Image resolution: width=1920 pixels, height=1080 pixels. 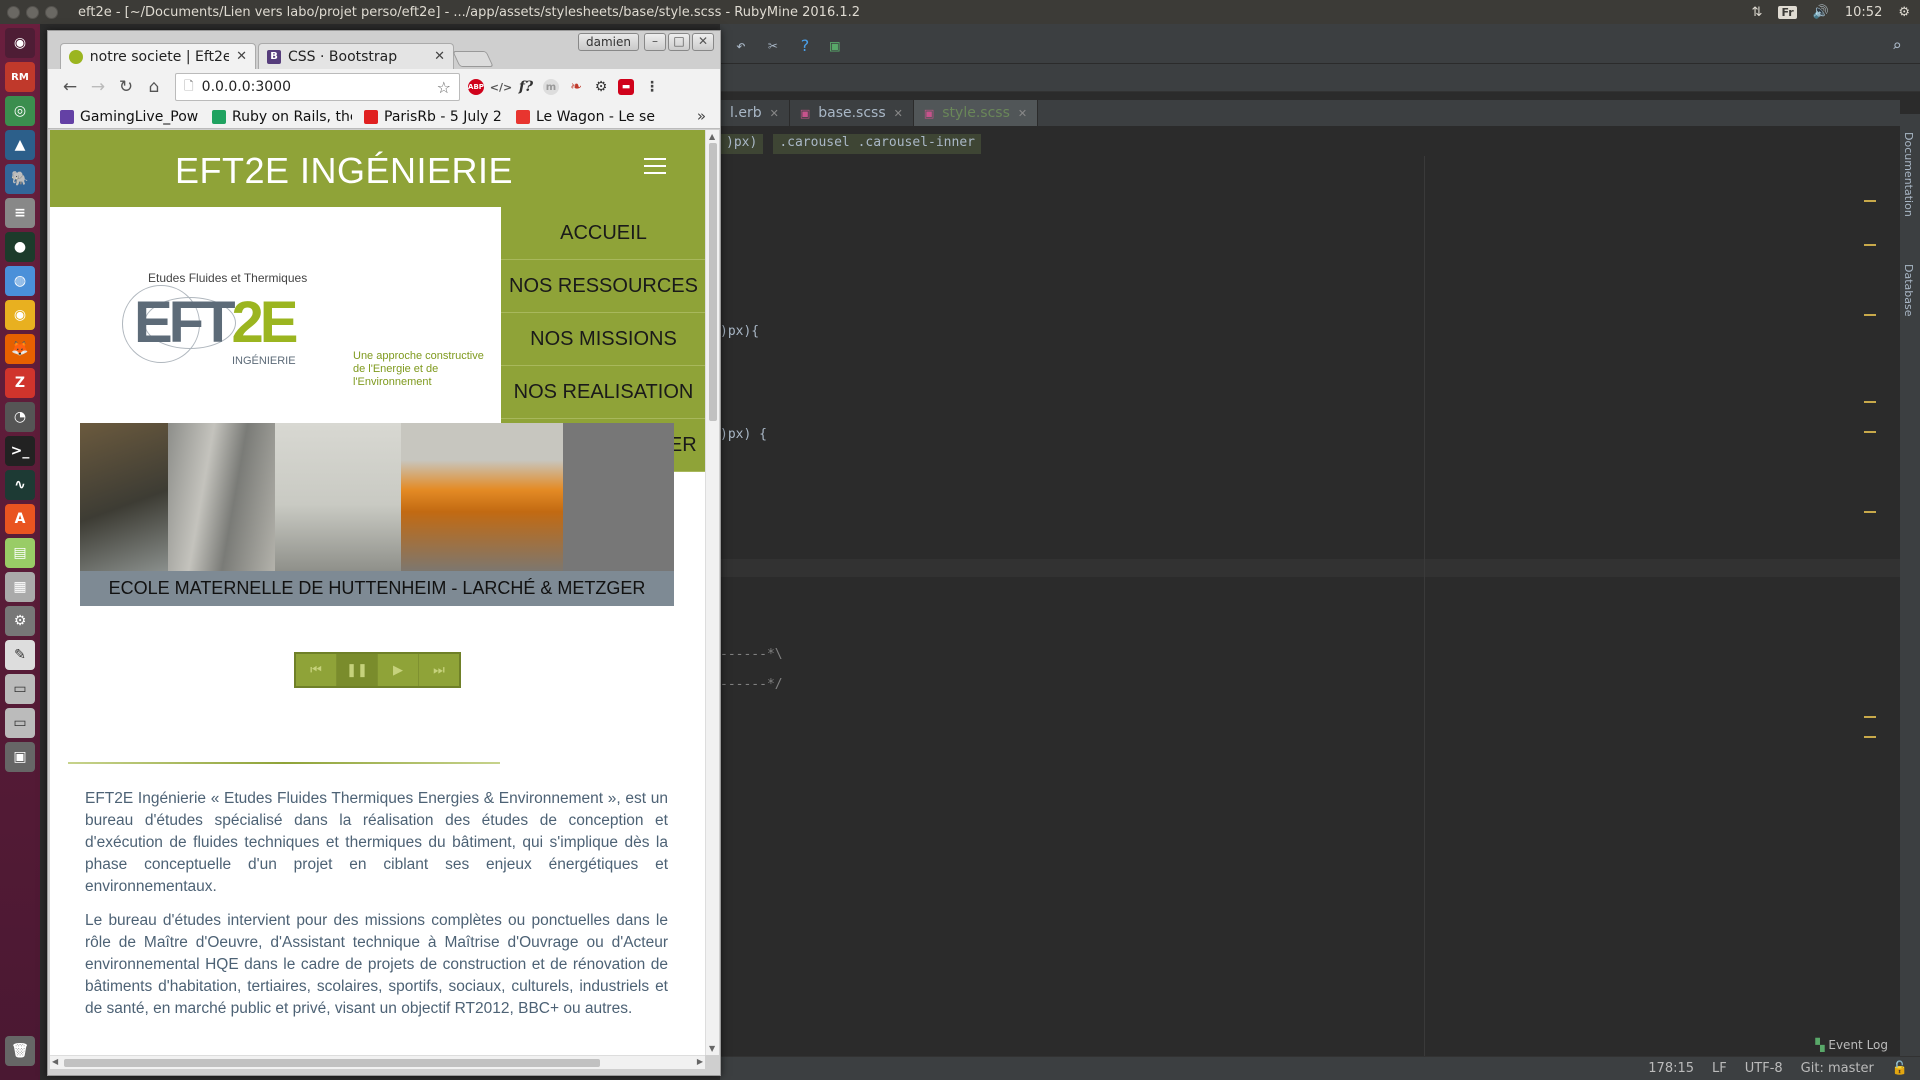 I want to click on drive-launcher-icon: ▭, so click(x=20, y=723).